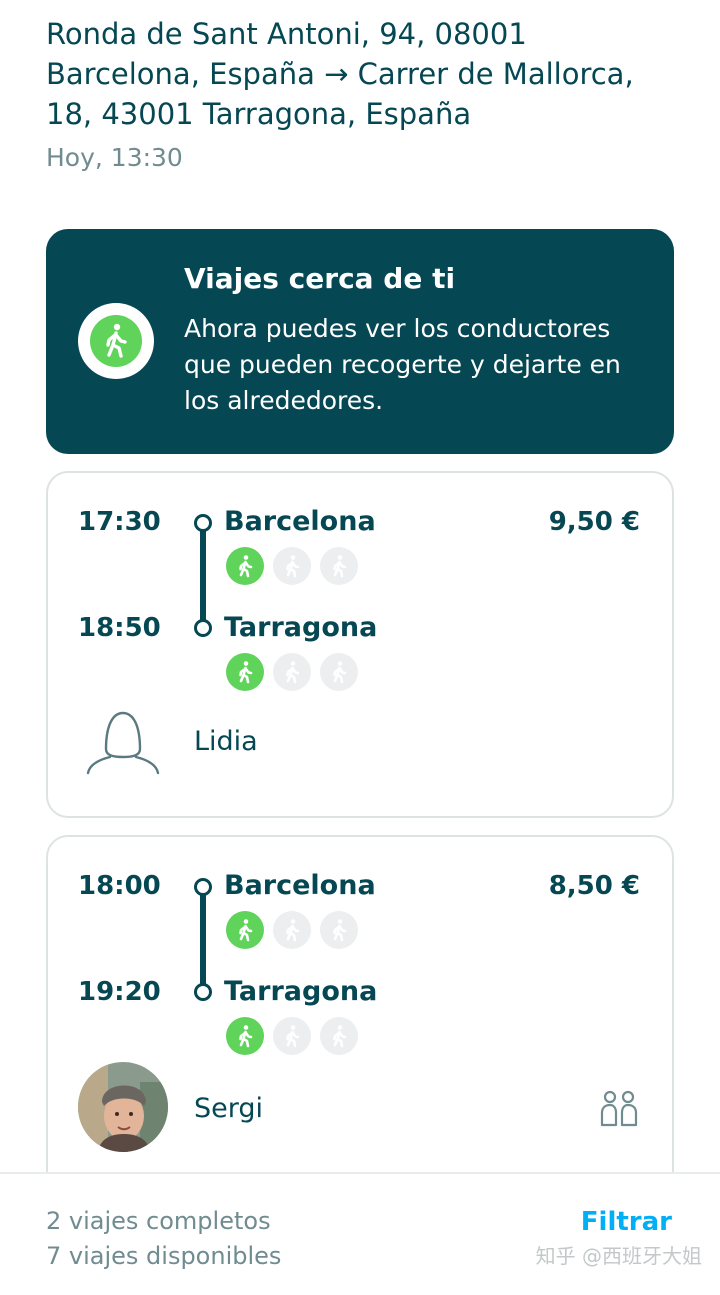 This screenshot has height=1295, width=720. What do you see at coordinates (626, 1222) in the screenshot?
I see `filter-button: Filtrar` at bounding box center [626, 1222].